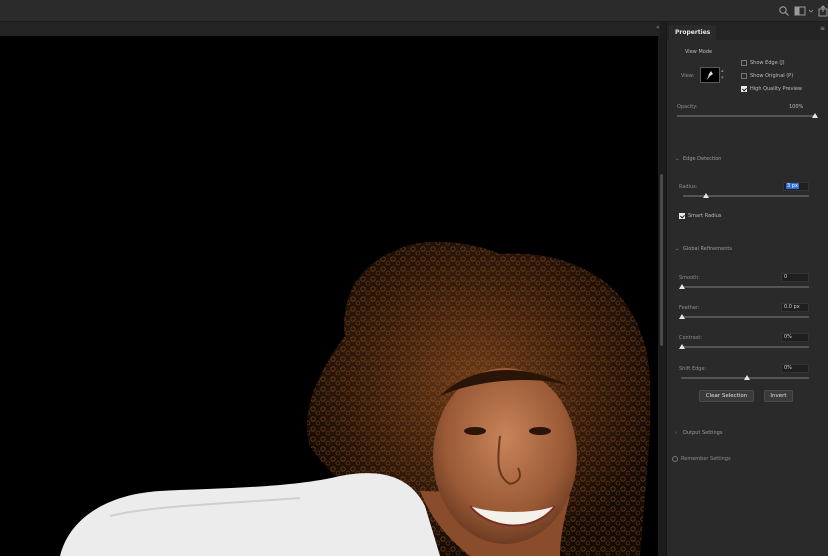  I want to click on feather-value: 0.0 px, so click(792, 307).